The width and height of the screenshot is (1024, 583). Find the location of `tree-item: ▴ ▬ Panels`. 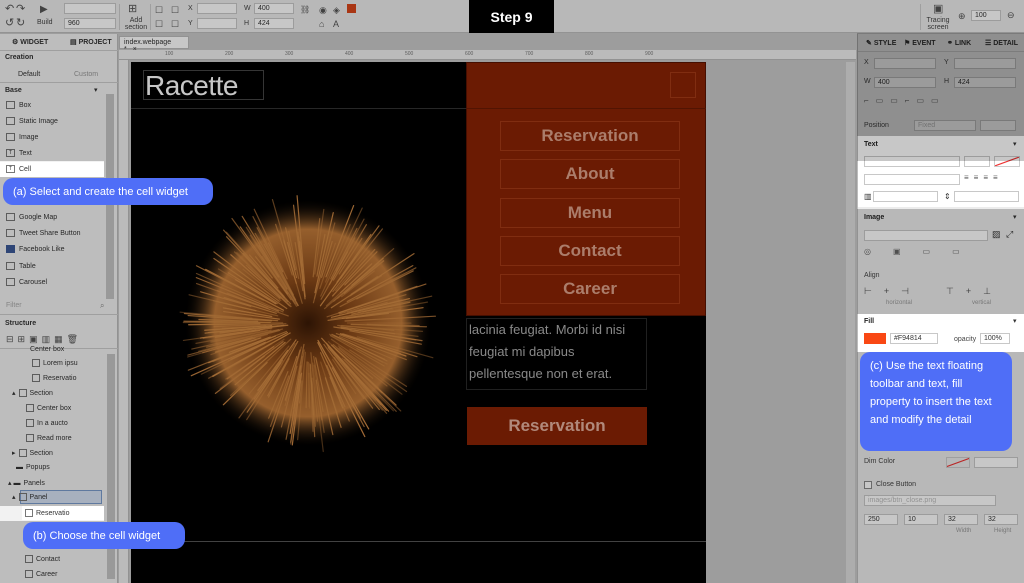

tree-item: ▴ ▬ Panels is located at coordinates (26, 483).